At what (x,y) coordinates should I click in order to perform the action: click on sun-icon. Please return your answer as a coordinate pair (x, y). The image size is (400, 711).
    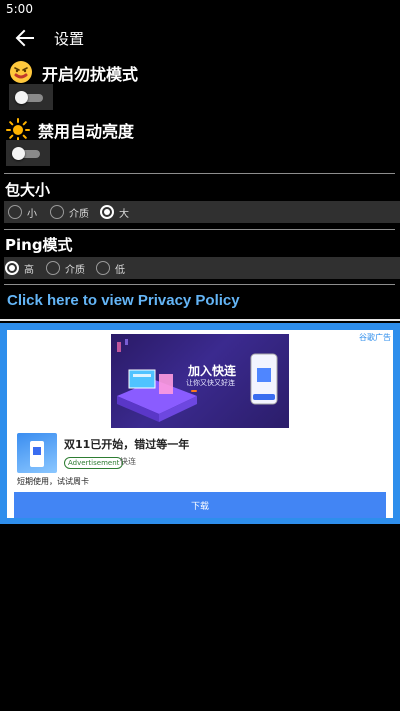
    Looking at the image, I should click on (18, 130).